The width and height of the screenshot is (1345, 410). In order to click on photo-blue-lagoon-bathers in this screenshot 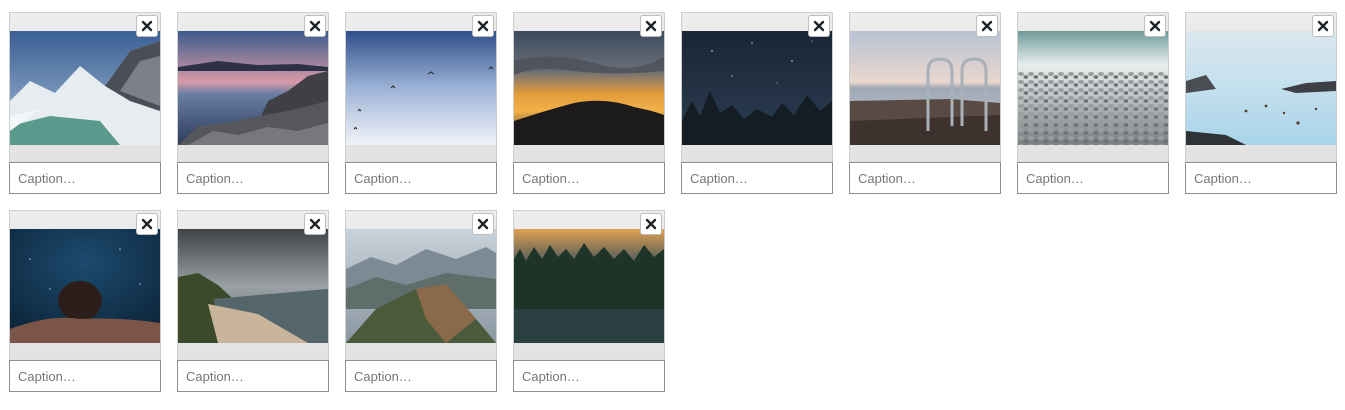, I will do `click(1261, 88)`.